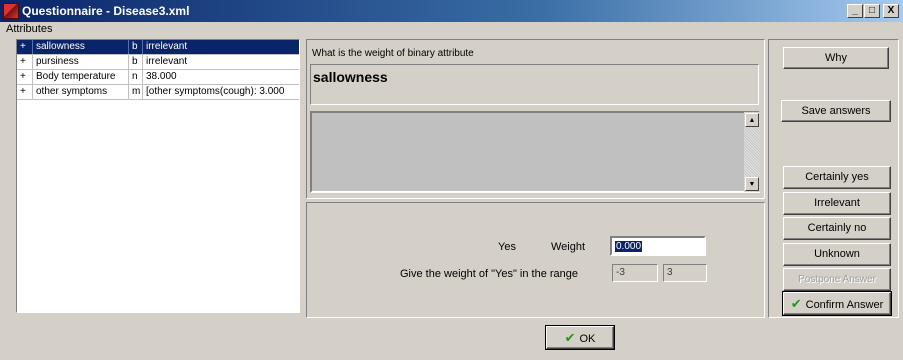 This screenshot has width=903, height=360. Describe the element at coordinates (11, 11) in the screenshot. I see `app-icon` at that location.